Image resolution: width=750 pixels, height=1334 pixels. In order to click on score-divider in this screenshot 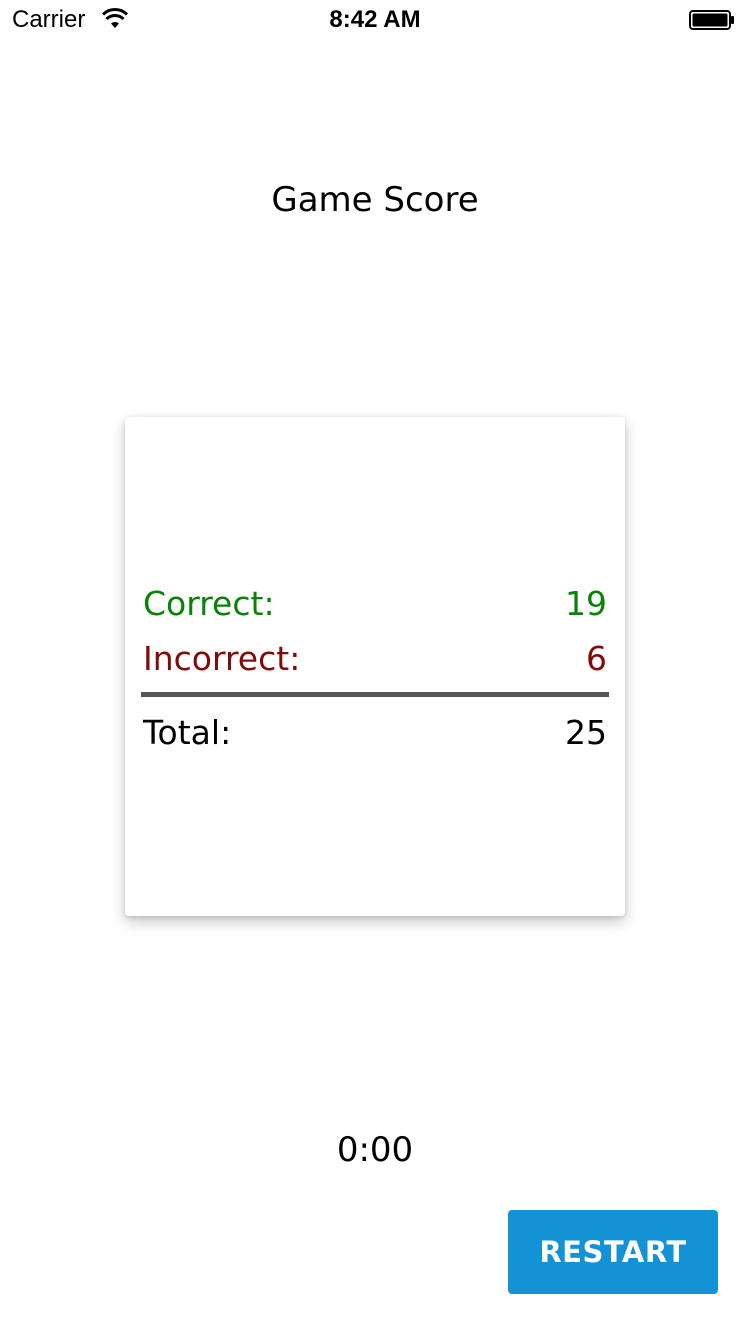, I will do `click(375, 694)`.